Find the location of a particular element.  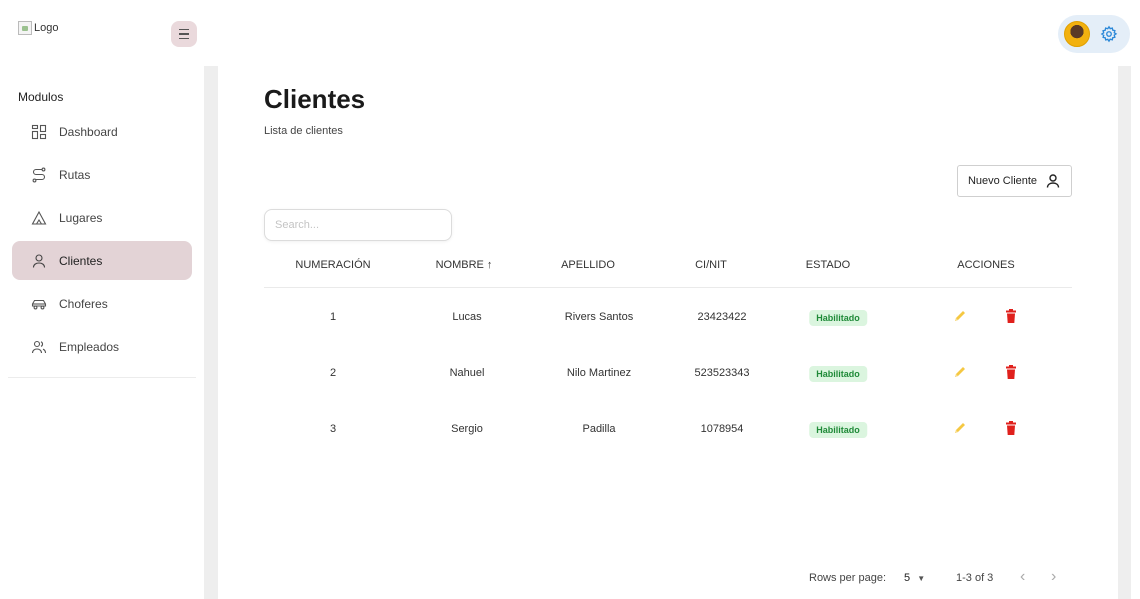

sidebar-item-choferes: Choferes is located at coordinates (102, 303).